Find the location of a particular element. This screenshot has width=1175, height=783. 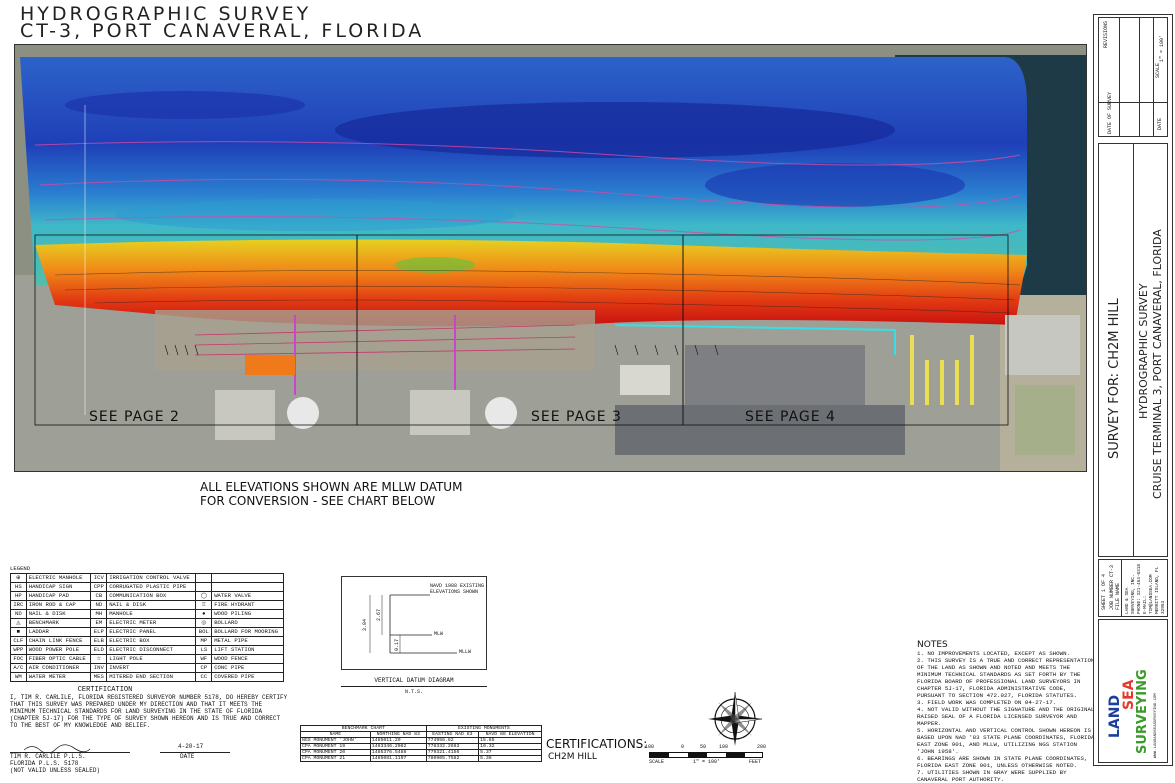

benchmark-cell: 1485081.1197 is located at coordinates (398, 758).